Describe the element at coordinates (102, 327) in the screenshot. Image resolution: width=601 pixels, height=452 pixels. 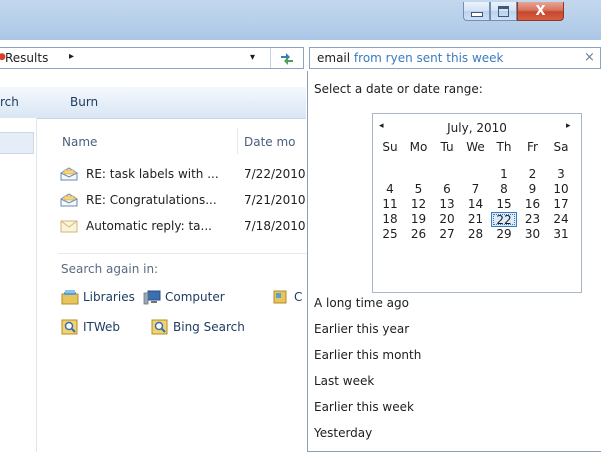
I see `location-label: ITWeb` at that location.